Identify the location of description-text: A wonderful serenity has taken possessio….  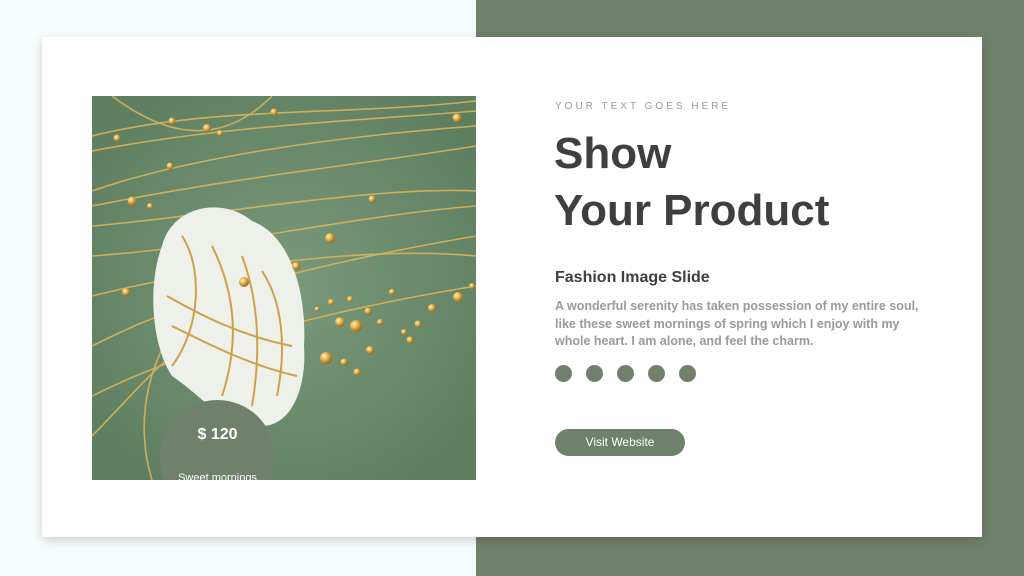
(737, 323).